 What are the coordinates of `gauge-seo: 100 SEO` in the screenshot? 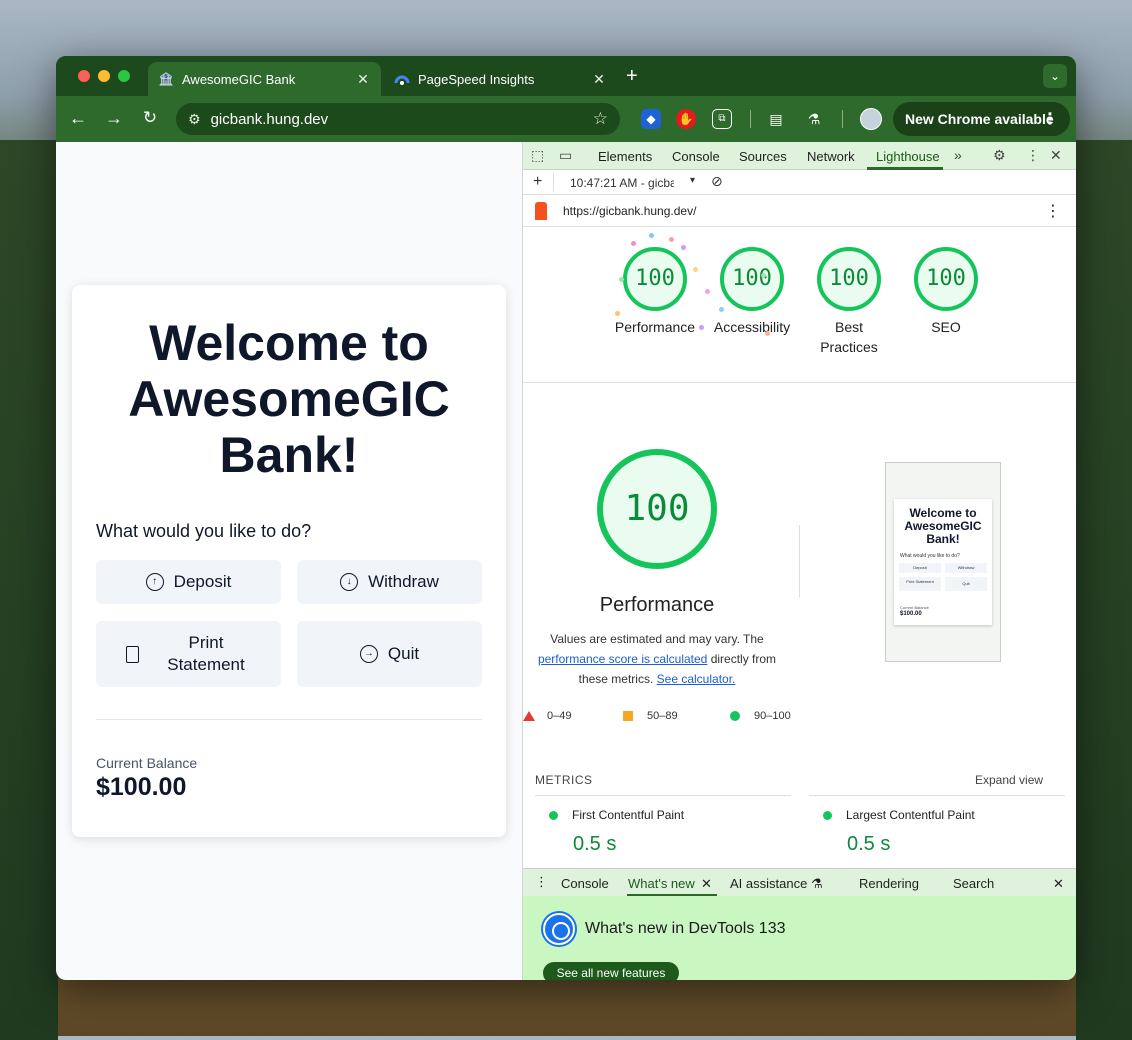 It's located at (946, 292).